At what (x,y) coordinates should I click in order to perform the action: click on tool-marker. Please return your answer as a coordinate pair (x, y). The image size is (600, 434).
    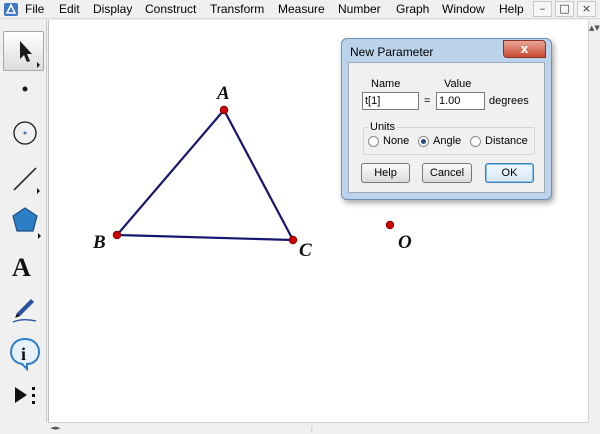
    Looking at the image, I should click on (23, 311).